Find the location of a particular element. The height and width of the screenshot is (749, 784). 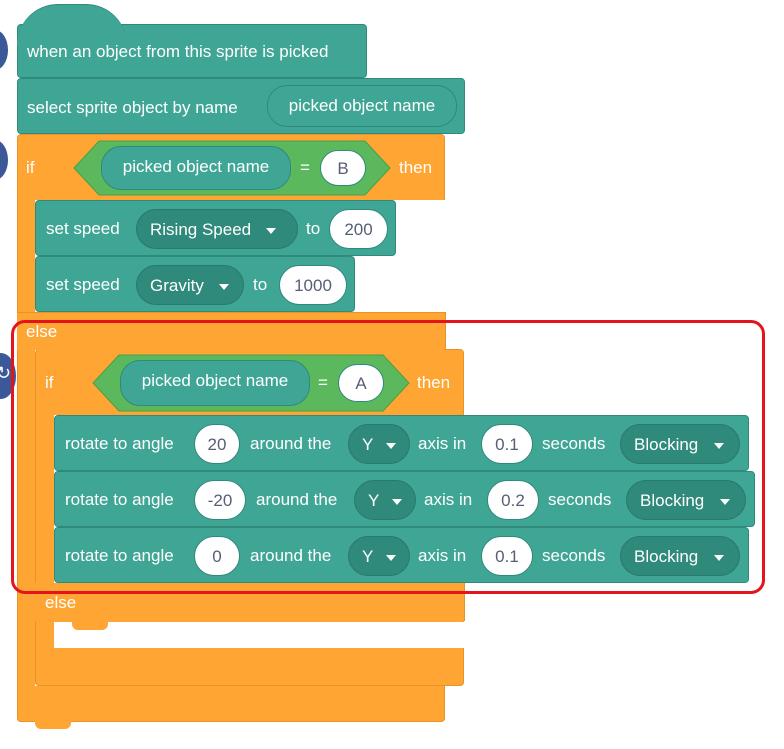

speed-variable-dropdown: Gravity is located at coordinates (190, 285).